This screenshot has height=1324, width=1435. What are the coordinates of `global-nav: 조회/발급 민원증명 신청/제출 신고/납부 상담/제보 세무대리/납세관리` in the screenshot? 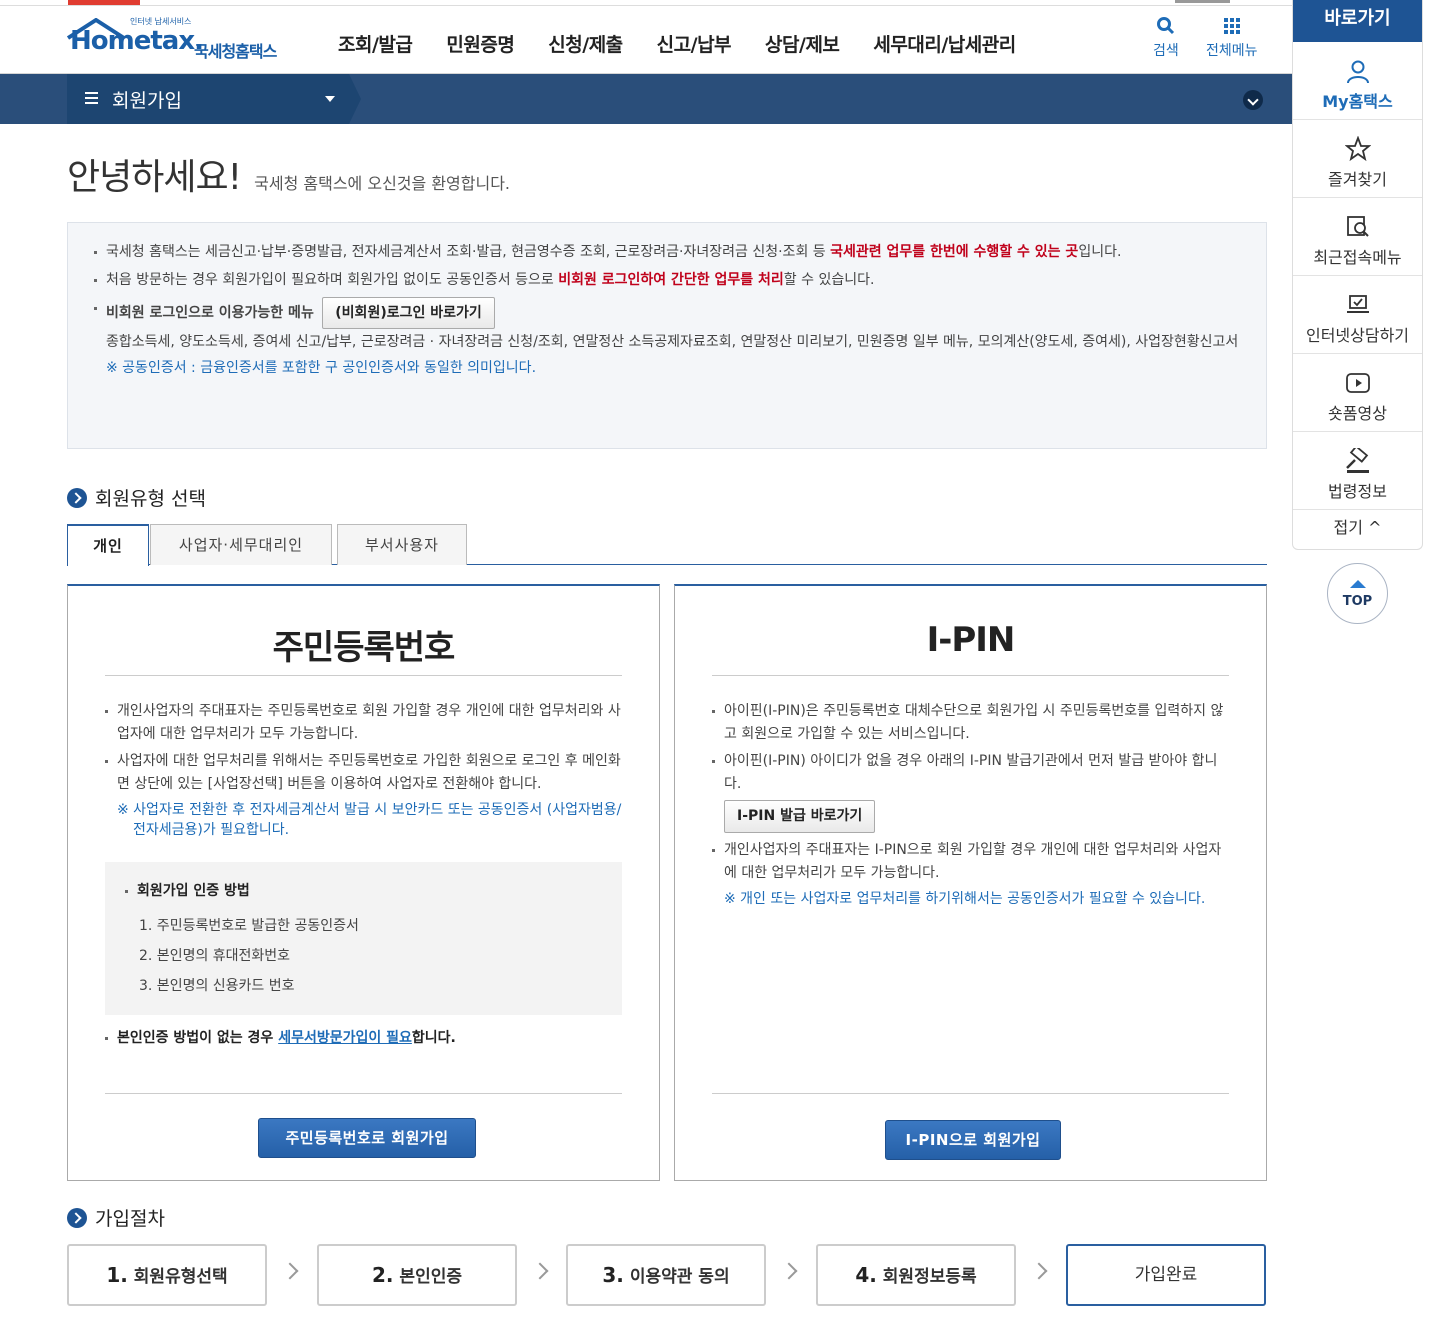 It's located at (694, 43).